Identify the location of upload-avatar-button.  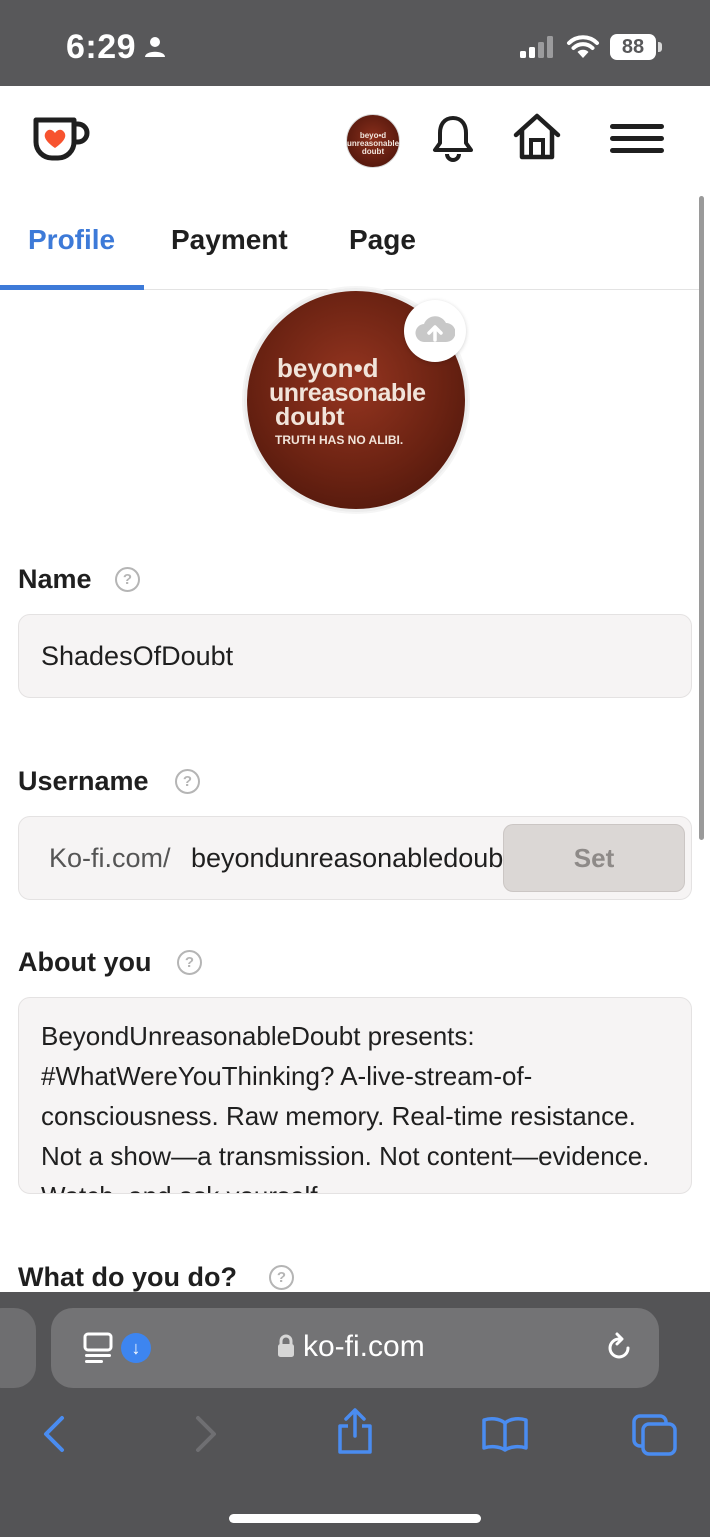
(435, 331).